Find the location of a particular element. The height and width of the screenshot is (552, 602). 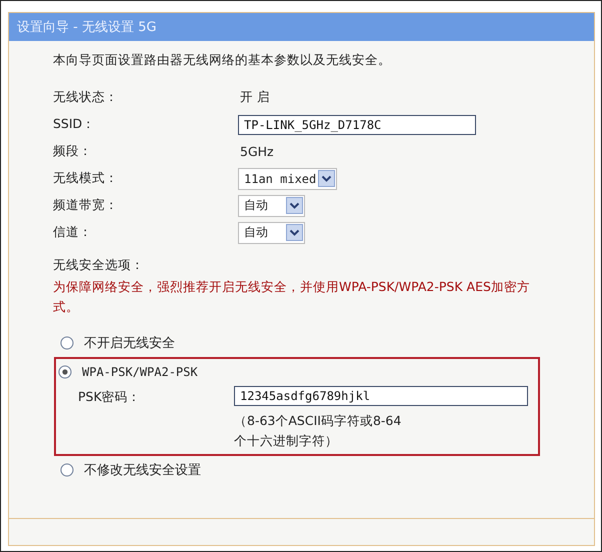

radio-option: WPA-PSK/WPA2-PSK is located at coordinates (298, 372).